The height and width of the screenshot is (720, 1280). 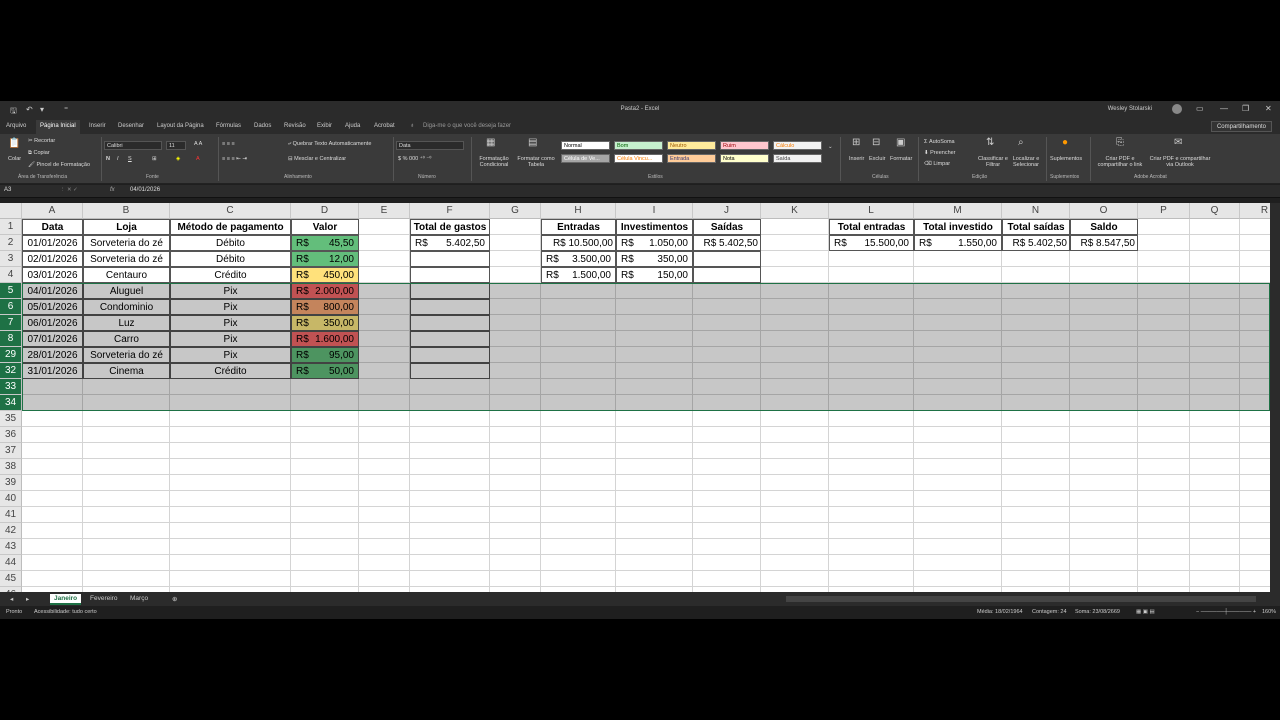 What do you see at coordinates (11, 599) in the screenshot?
I see `prev-sheet-icon: ◂` at bounding box center [11, 599].